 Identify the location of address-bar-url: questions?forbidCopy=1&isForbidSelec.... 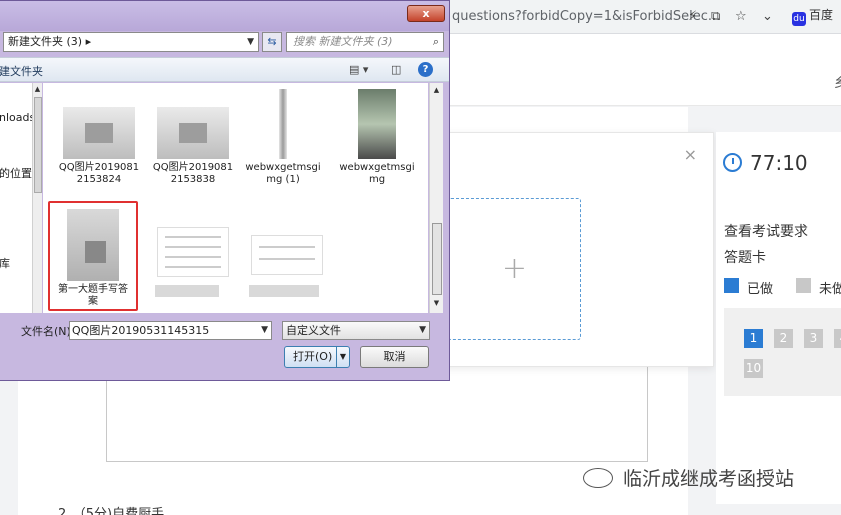
(586, 16).